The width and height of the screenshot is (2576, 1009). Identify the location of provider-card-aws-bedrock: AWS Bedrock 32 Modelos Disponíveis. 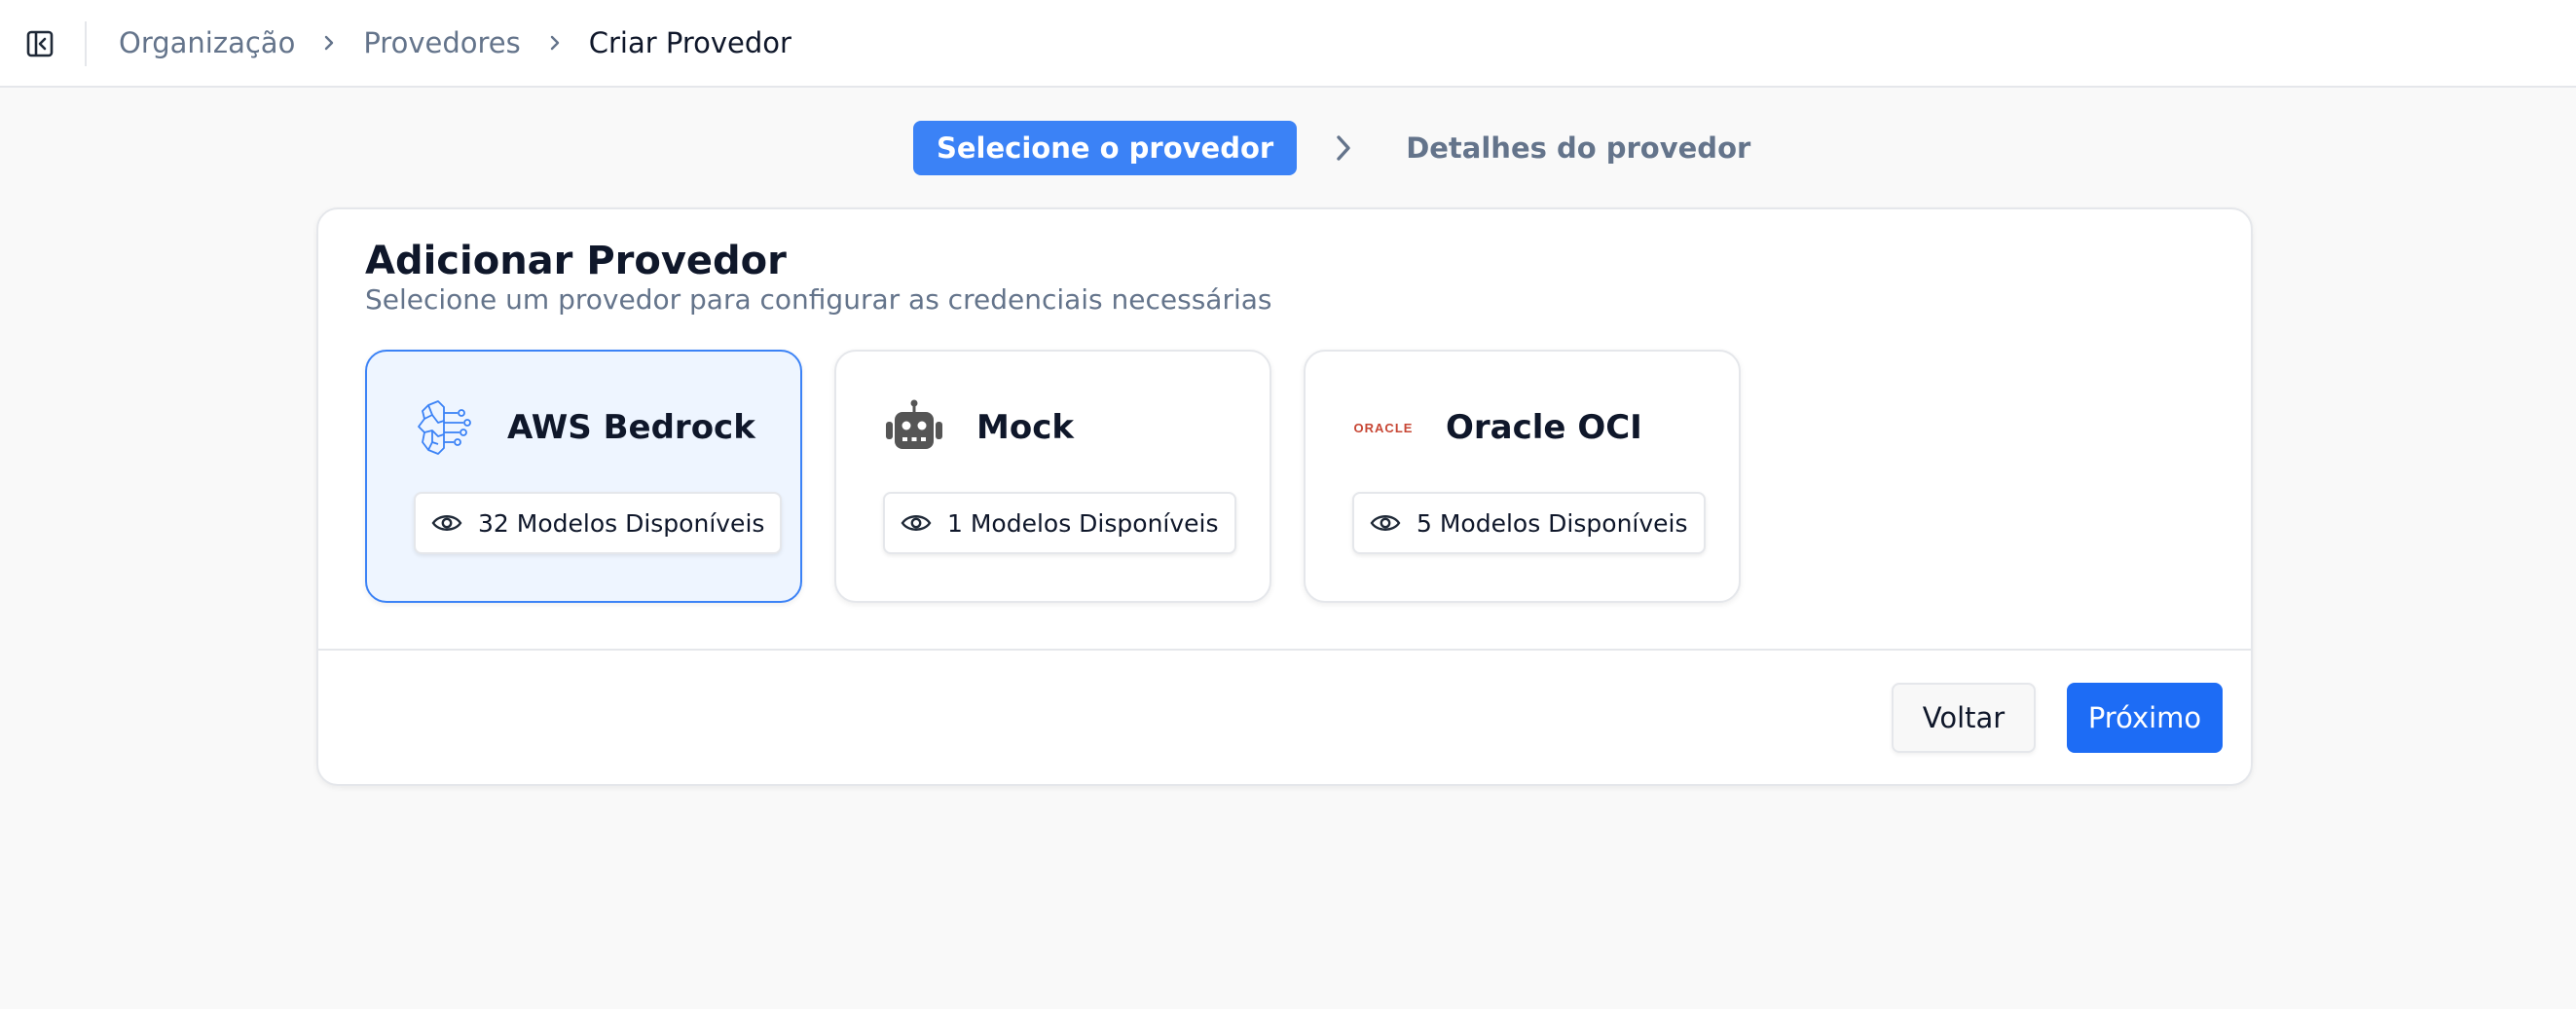
(583, 476).